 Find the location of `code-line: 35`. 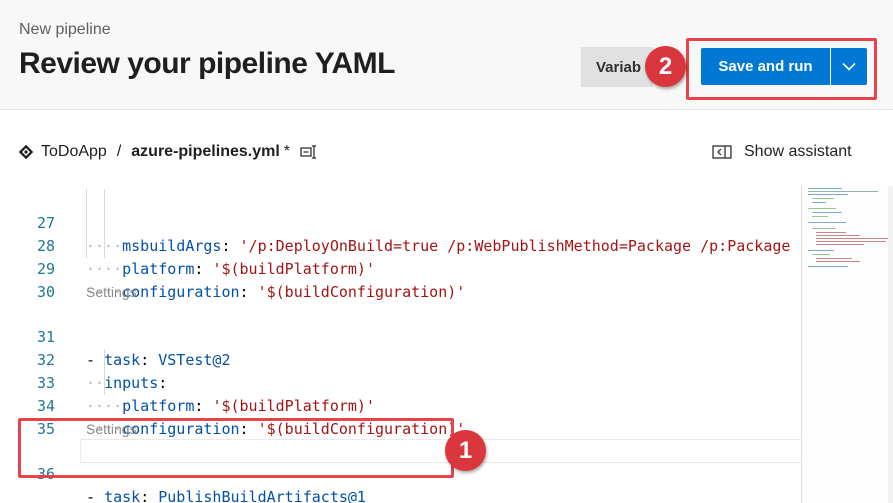

code-line: 35 is located at coordinates (400, 416).